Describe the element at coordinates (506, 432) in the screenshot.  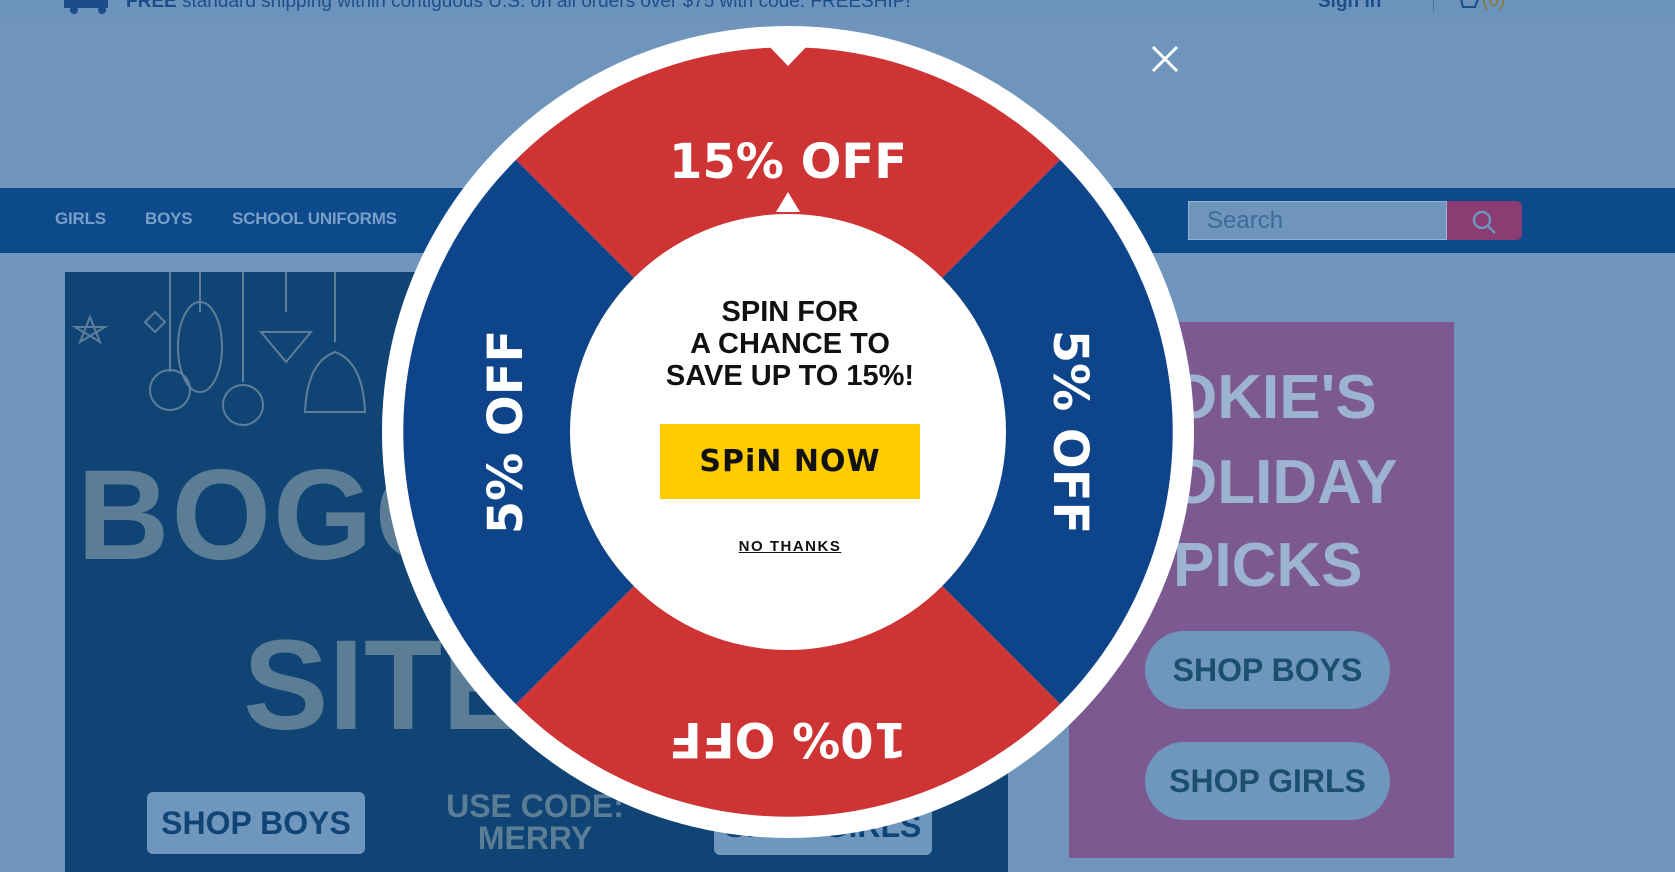
I see `segment-label-left: 5% OFF` at that location.